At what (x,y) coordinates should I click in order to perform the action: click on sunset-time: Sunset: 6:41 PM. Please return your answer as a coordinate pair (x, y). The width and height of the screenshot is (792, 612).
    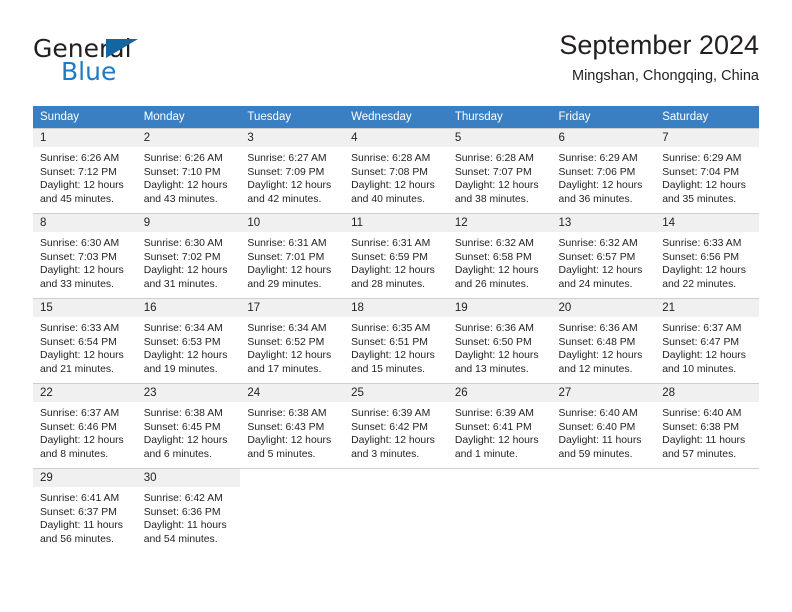
    Looking at the image, I should click on (493, 427).